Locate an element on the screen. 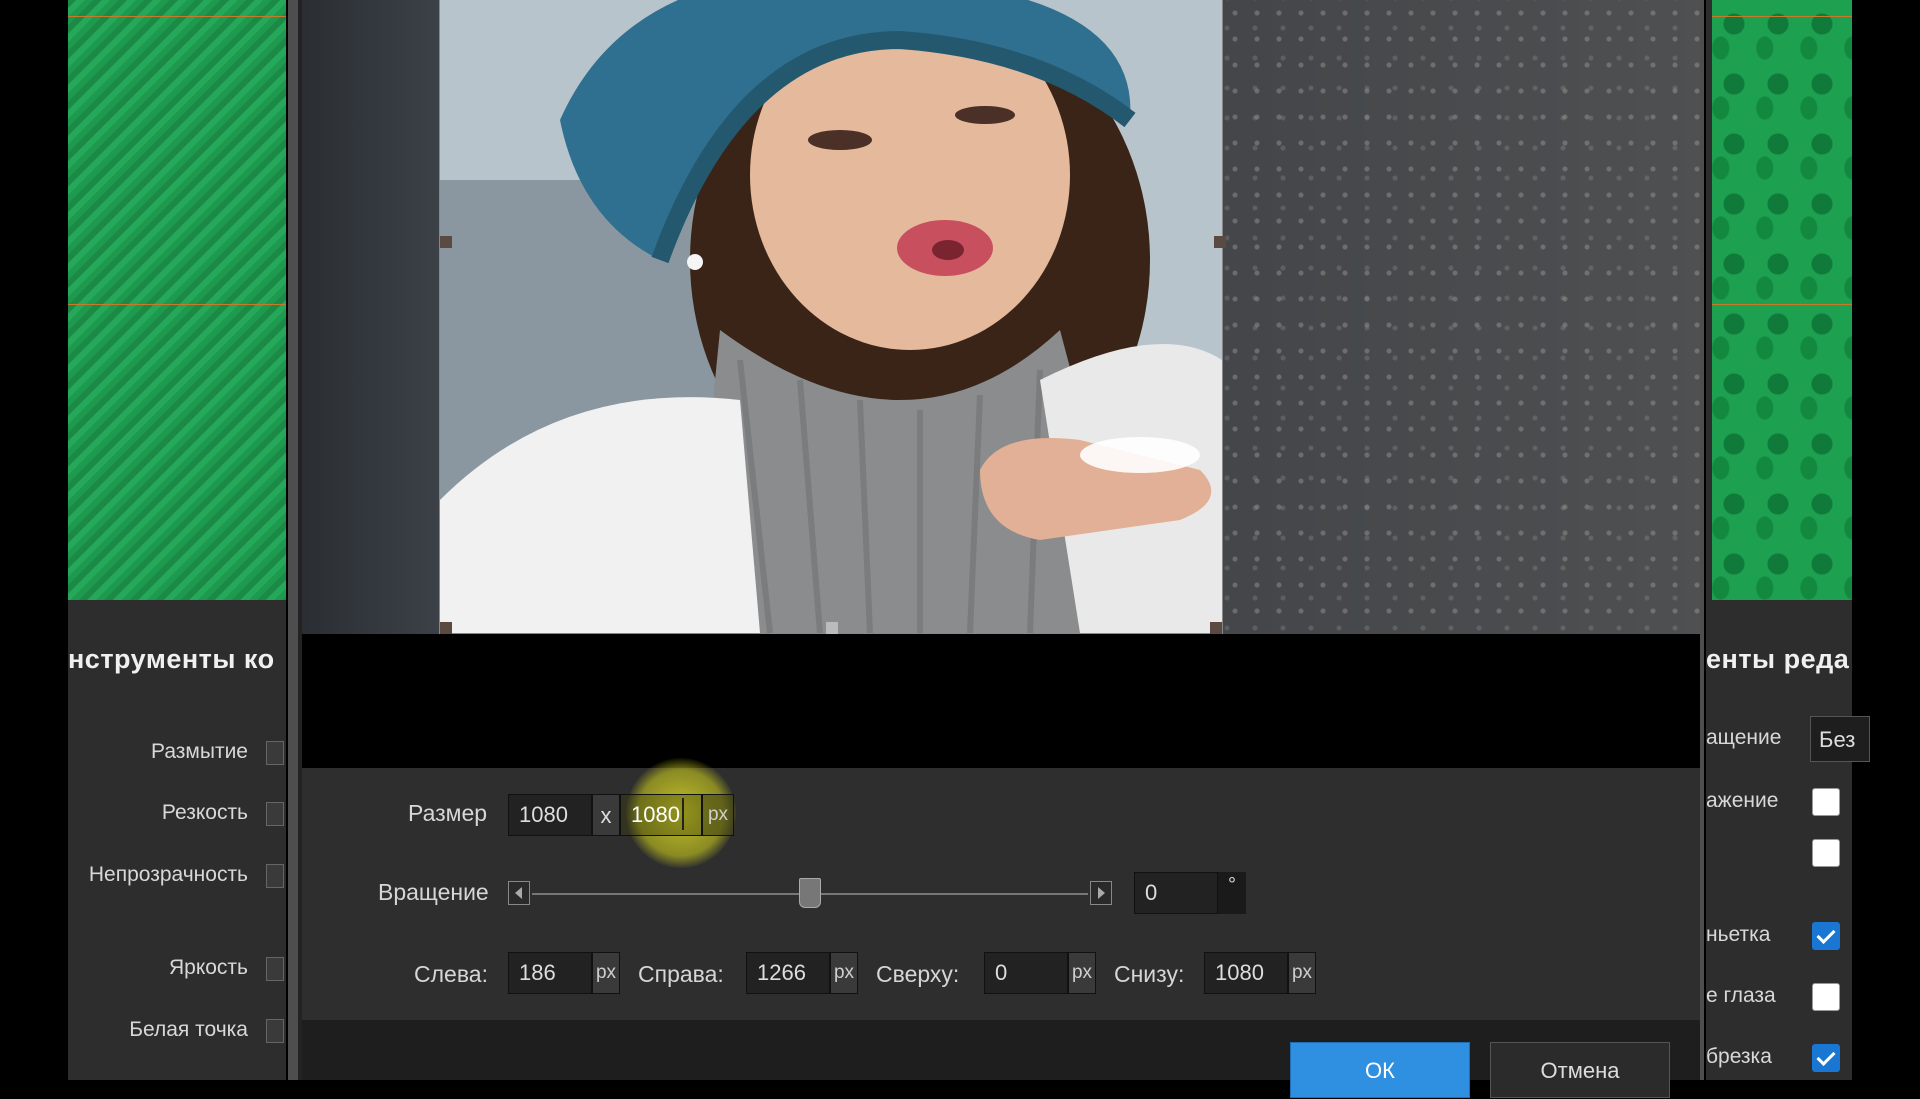  cancel-button: Отмена is located at coordinates (1580, 1070).